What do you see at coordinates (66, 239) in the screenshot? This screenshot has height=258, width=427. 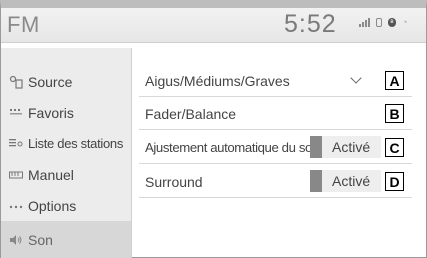 I see `sidebar-item-son: Son` at bounding box center [66, 239].